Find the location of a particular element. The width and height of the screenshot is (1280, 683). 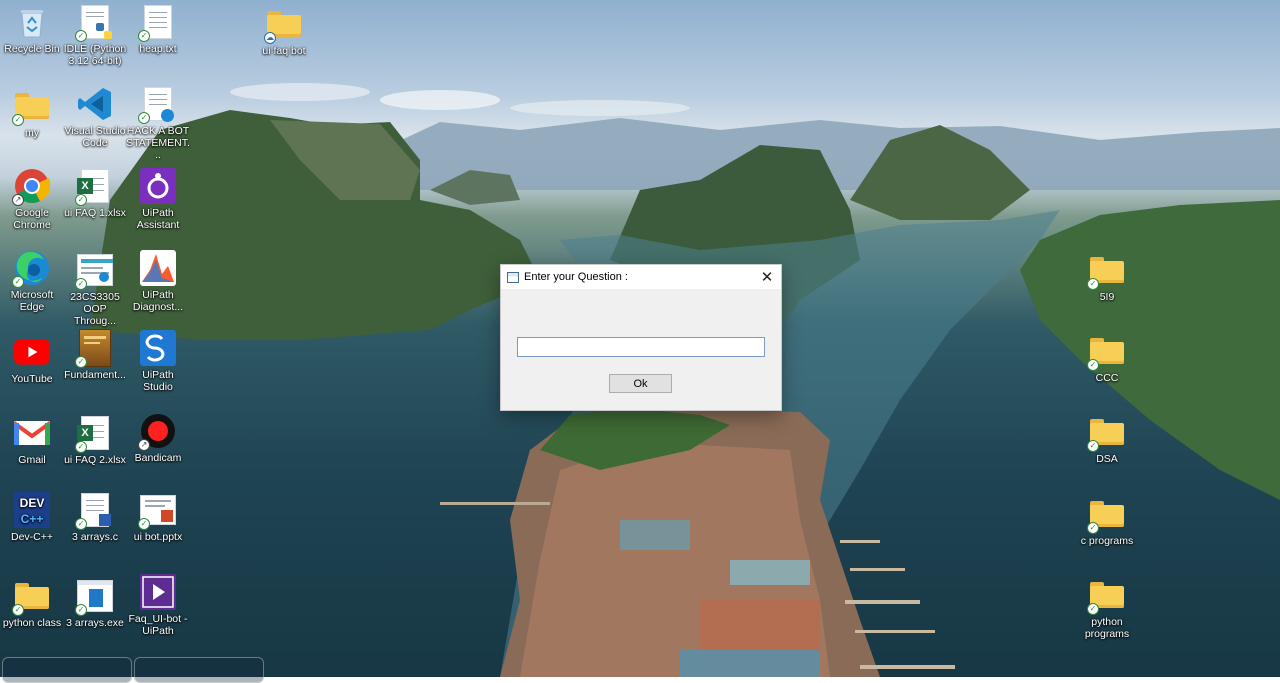

svg-text: DEV is located at coordinates (32, 503).